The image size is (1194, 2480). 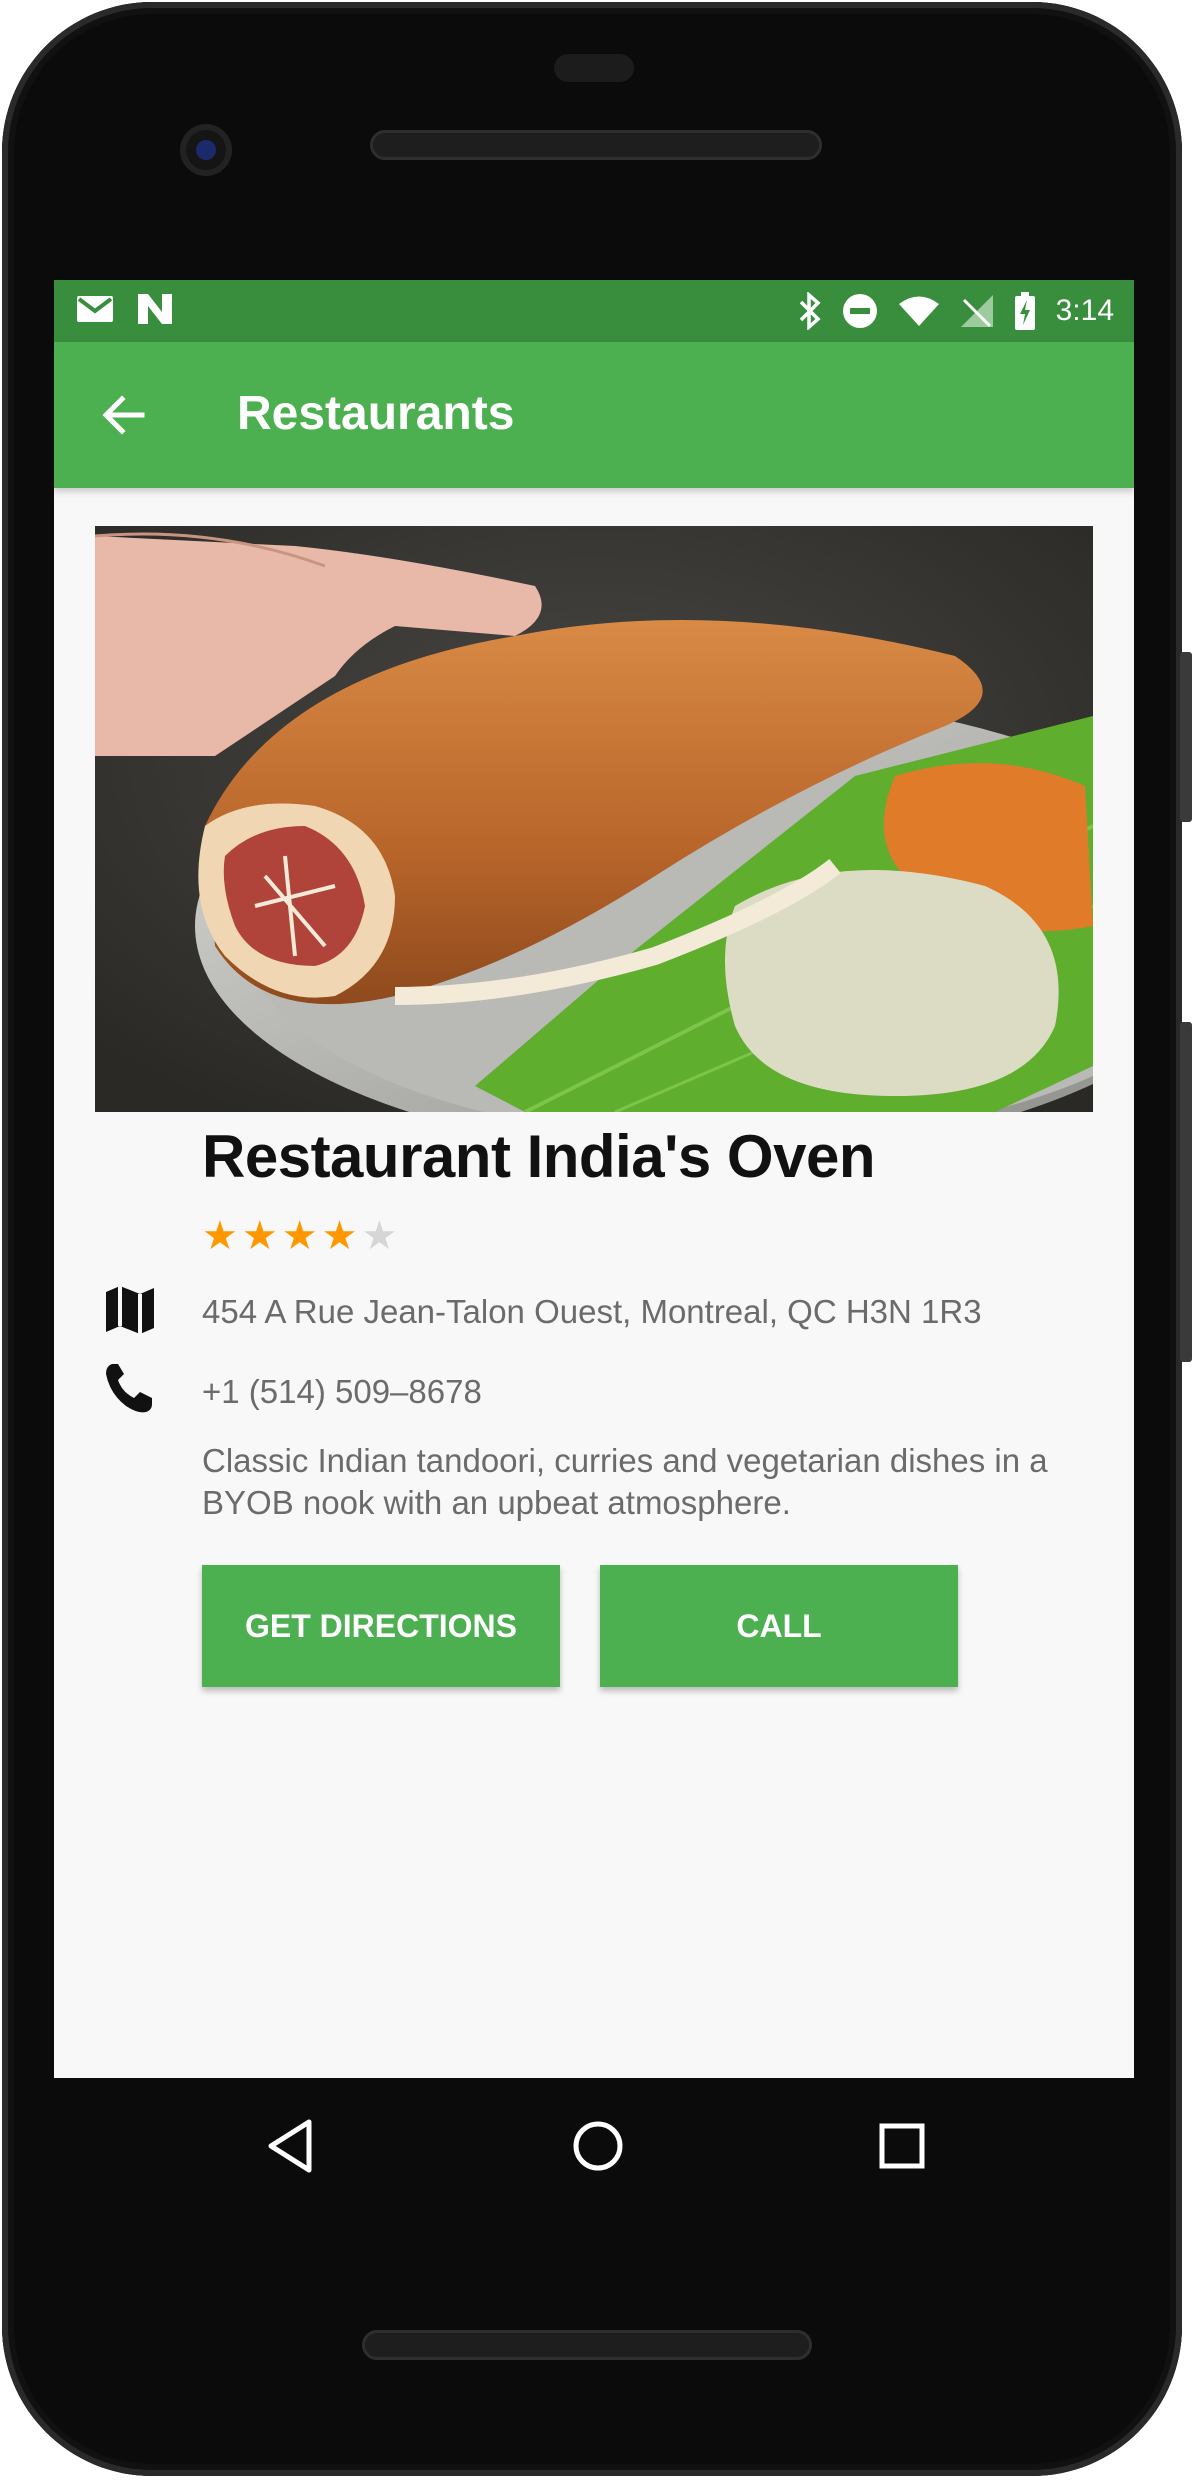 What do you see at coordinates (810, 311) in the screenshot?
I see `bluetooth-icon` at bounding box center [810, 311].